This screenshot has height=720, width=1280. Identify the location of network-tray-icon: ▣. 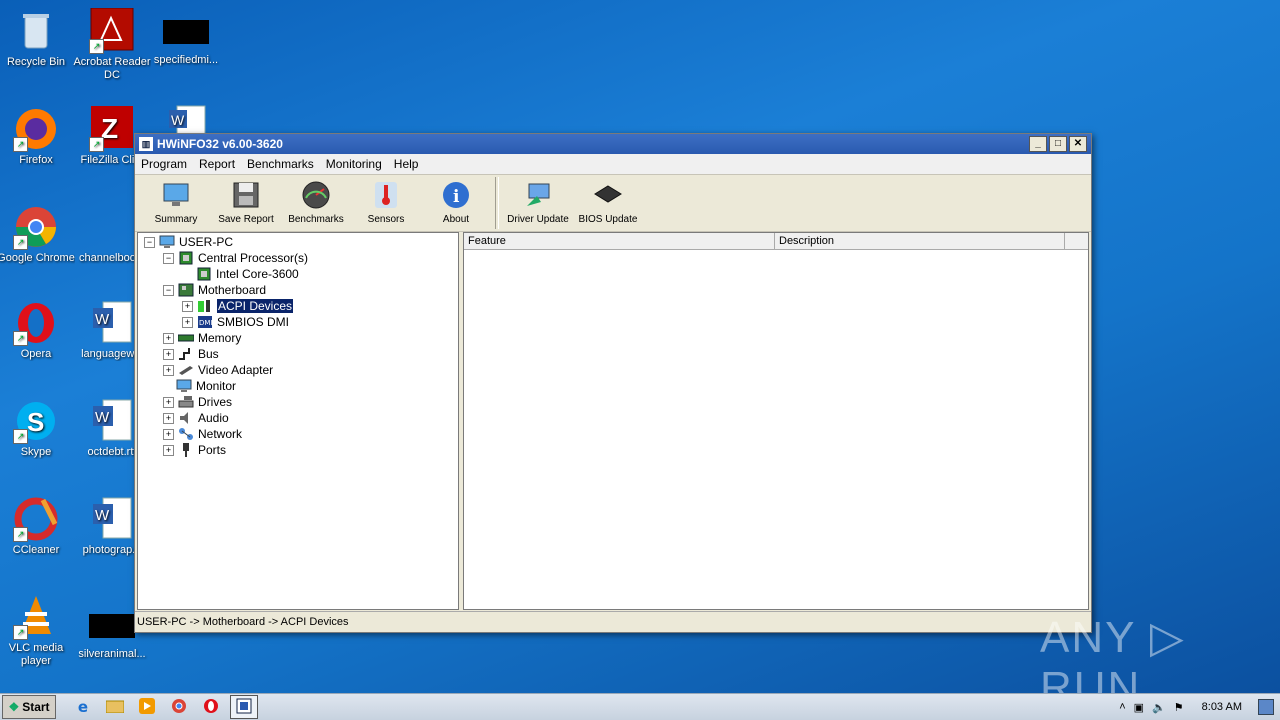
(1139, 707).